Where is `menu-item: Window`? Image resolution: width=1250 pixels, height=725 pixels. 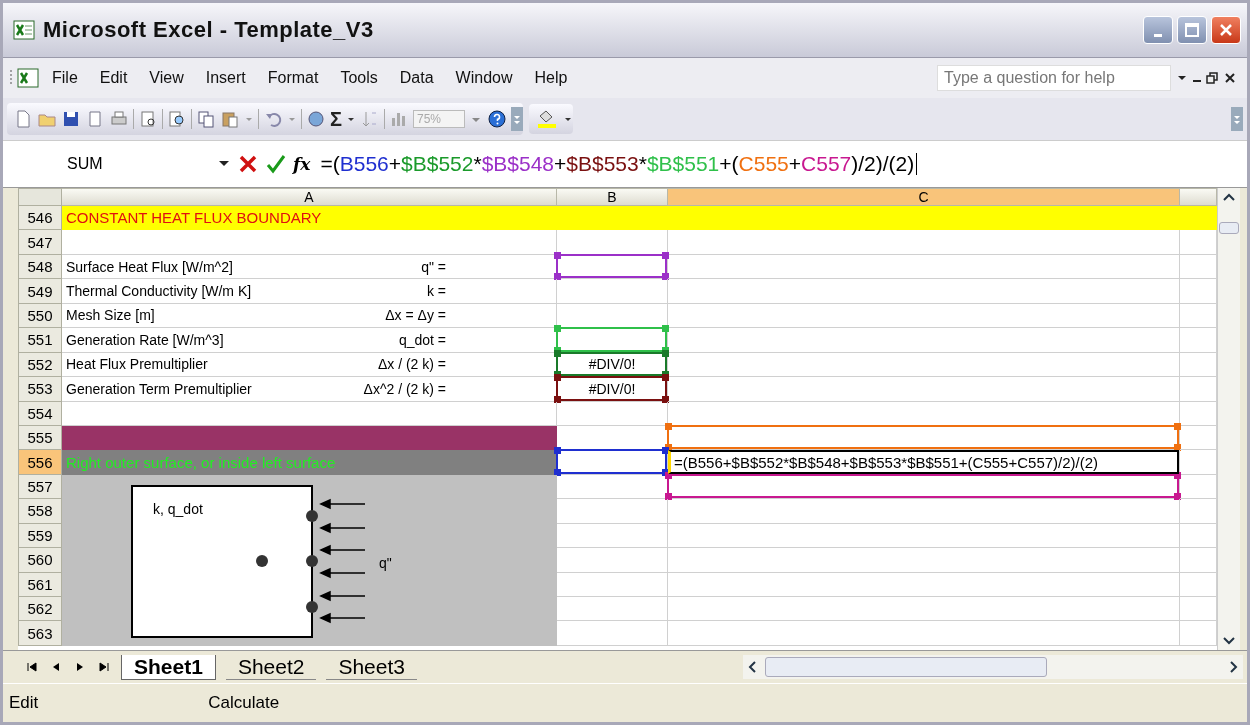 menu-item: Window is located at coordinates (484, 78).